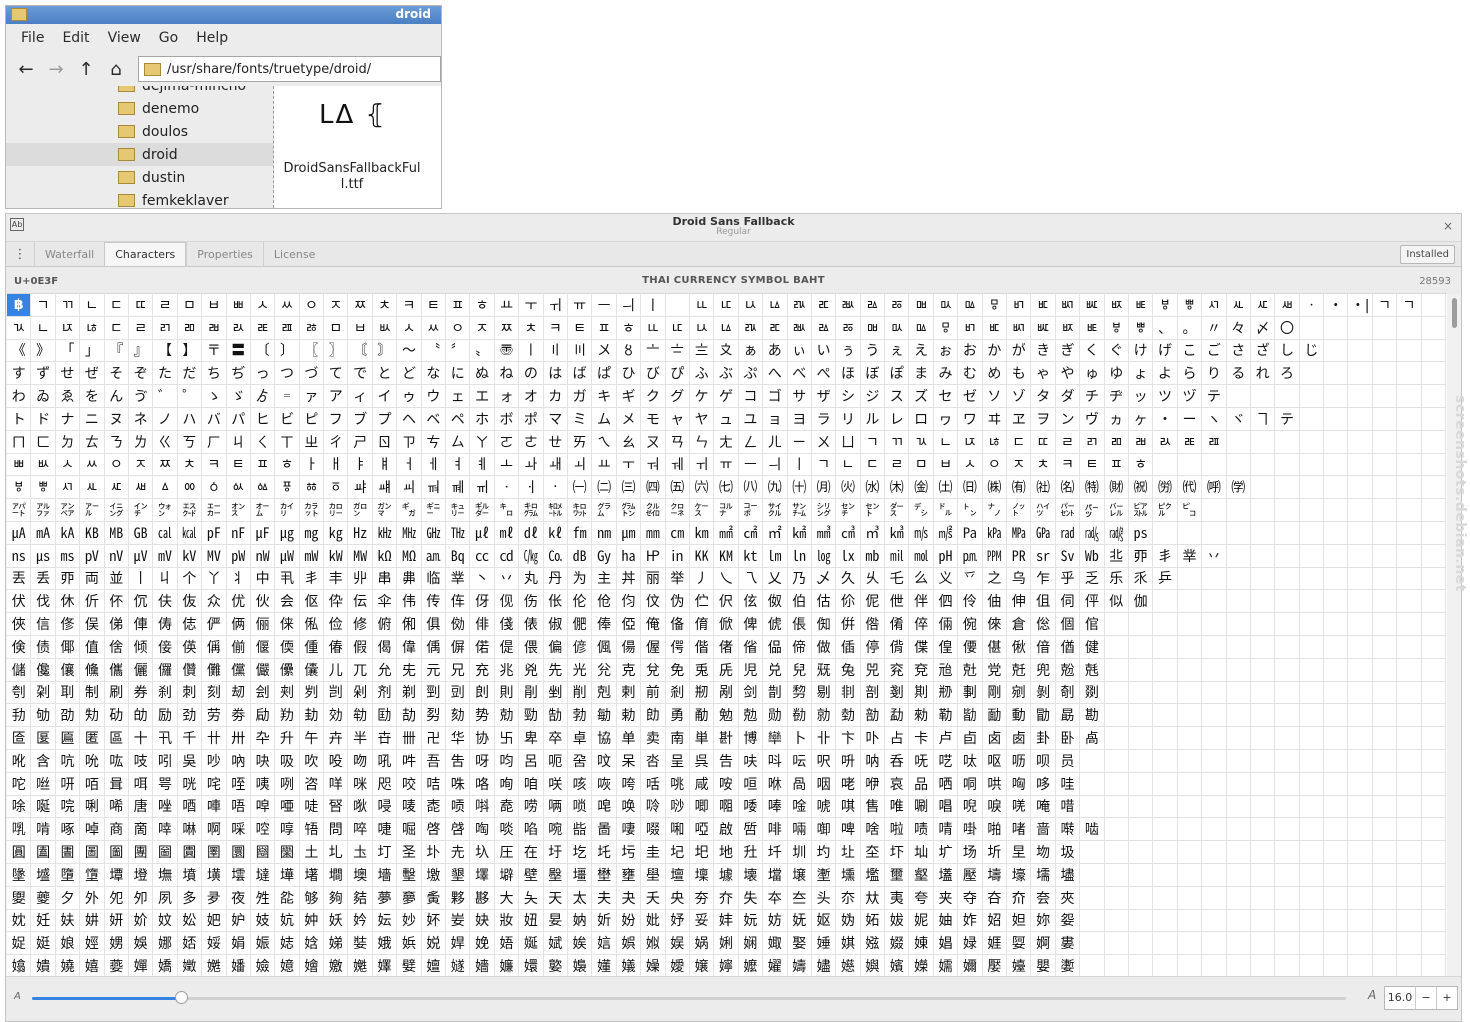 The height and width of the screenshot is (1022, 1470). I want to click on glyph-cell: 伡, so click(458, 601).